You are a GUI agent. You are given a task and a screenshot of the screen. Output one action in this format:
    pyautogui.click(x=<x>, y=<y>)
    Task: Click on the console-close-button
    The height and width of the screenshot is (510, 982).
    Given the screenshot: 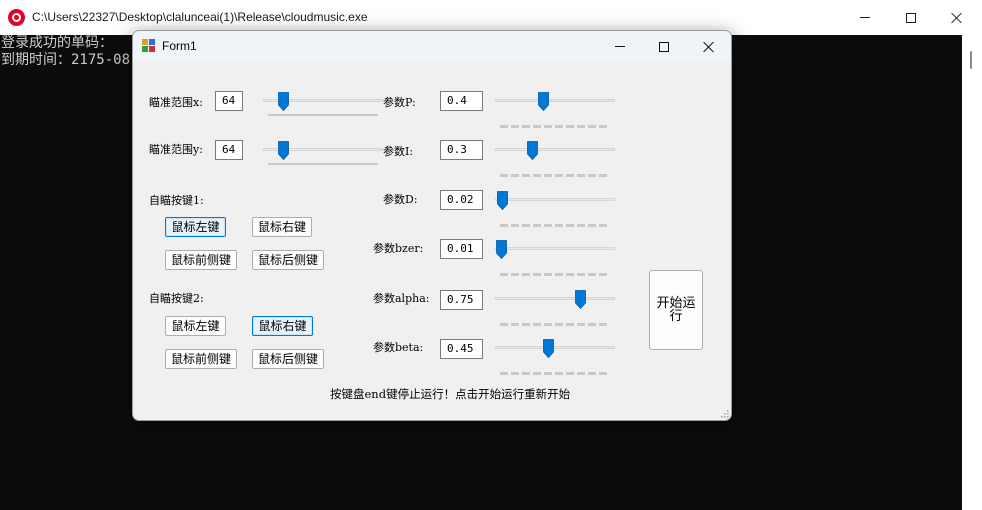 What is the action you would take?
    pyautogui.click(x=957, y=17)
    